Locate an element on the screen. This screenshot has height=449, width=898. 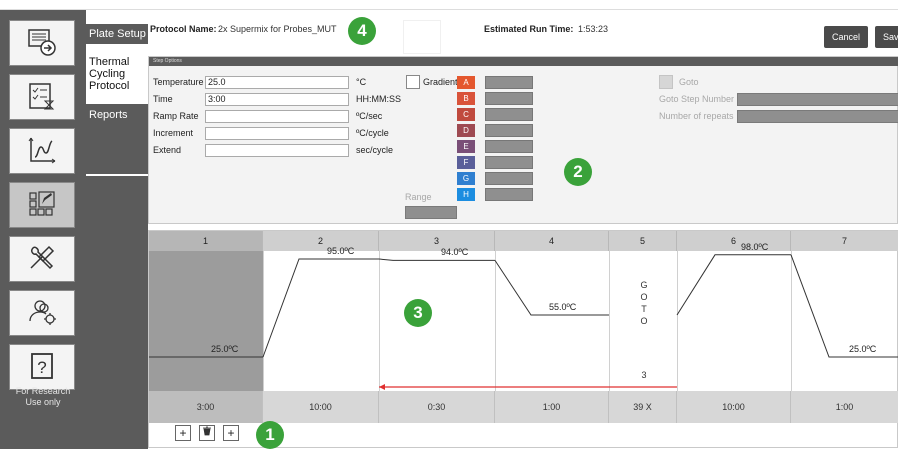
ramp-rate-label: Ramp Rate is located at coordinates (176, 116).